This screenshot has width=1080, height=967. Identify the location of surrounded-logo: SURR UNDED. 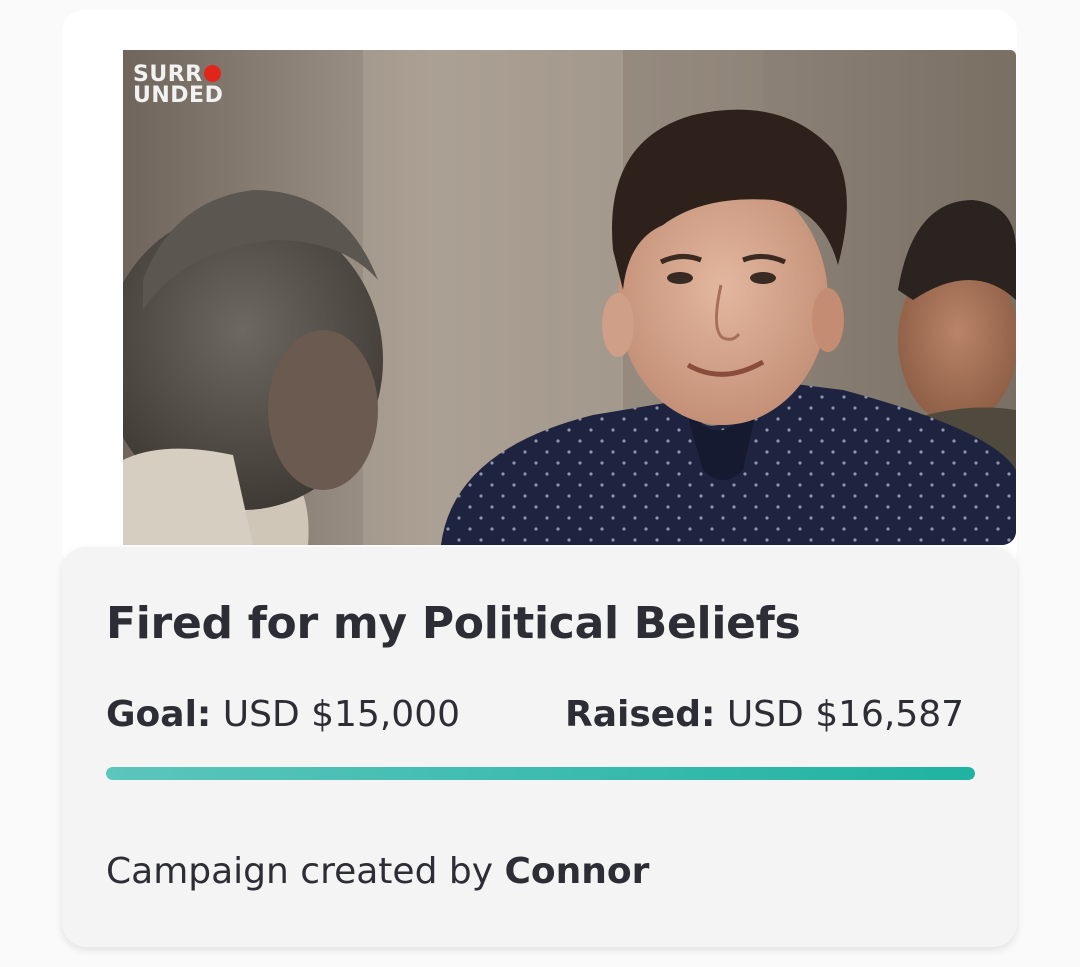
(178, 86).